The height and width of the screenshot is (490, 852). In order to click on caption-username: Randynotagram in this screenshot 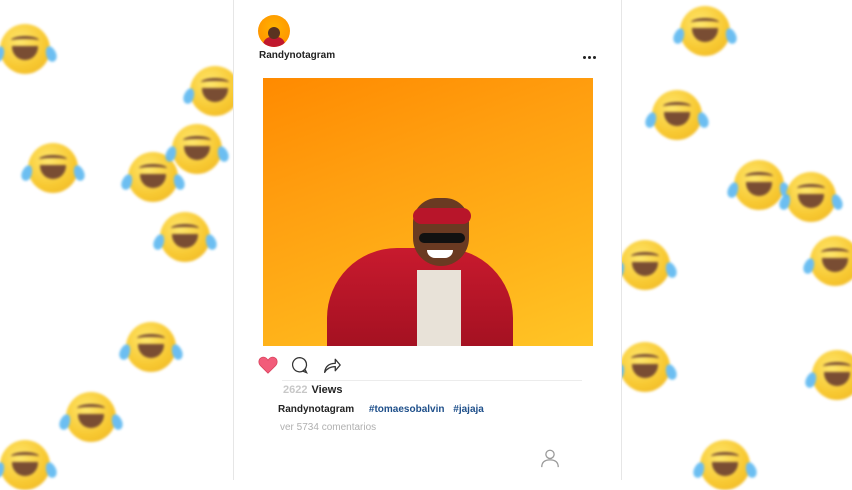, I will do `click(316, 409)`.